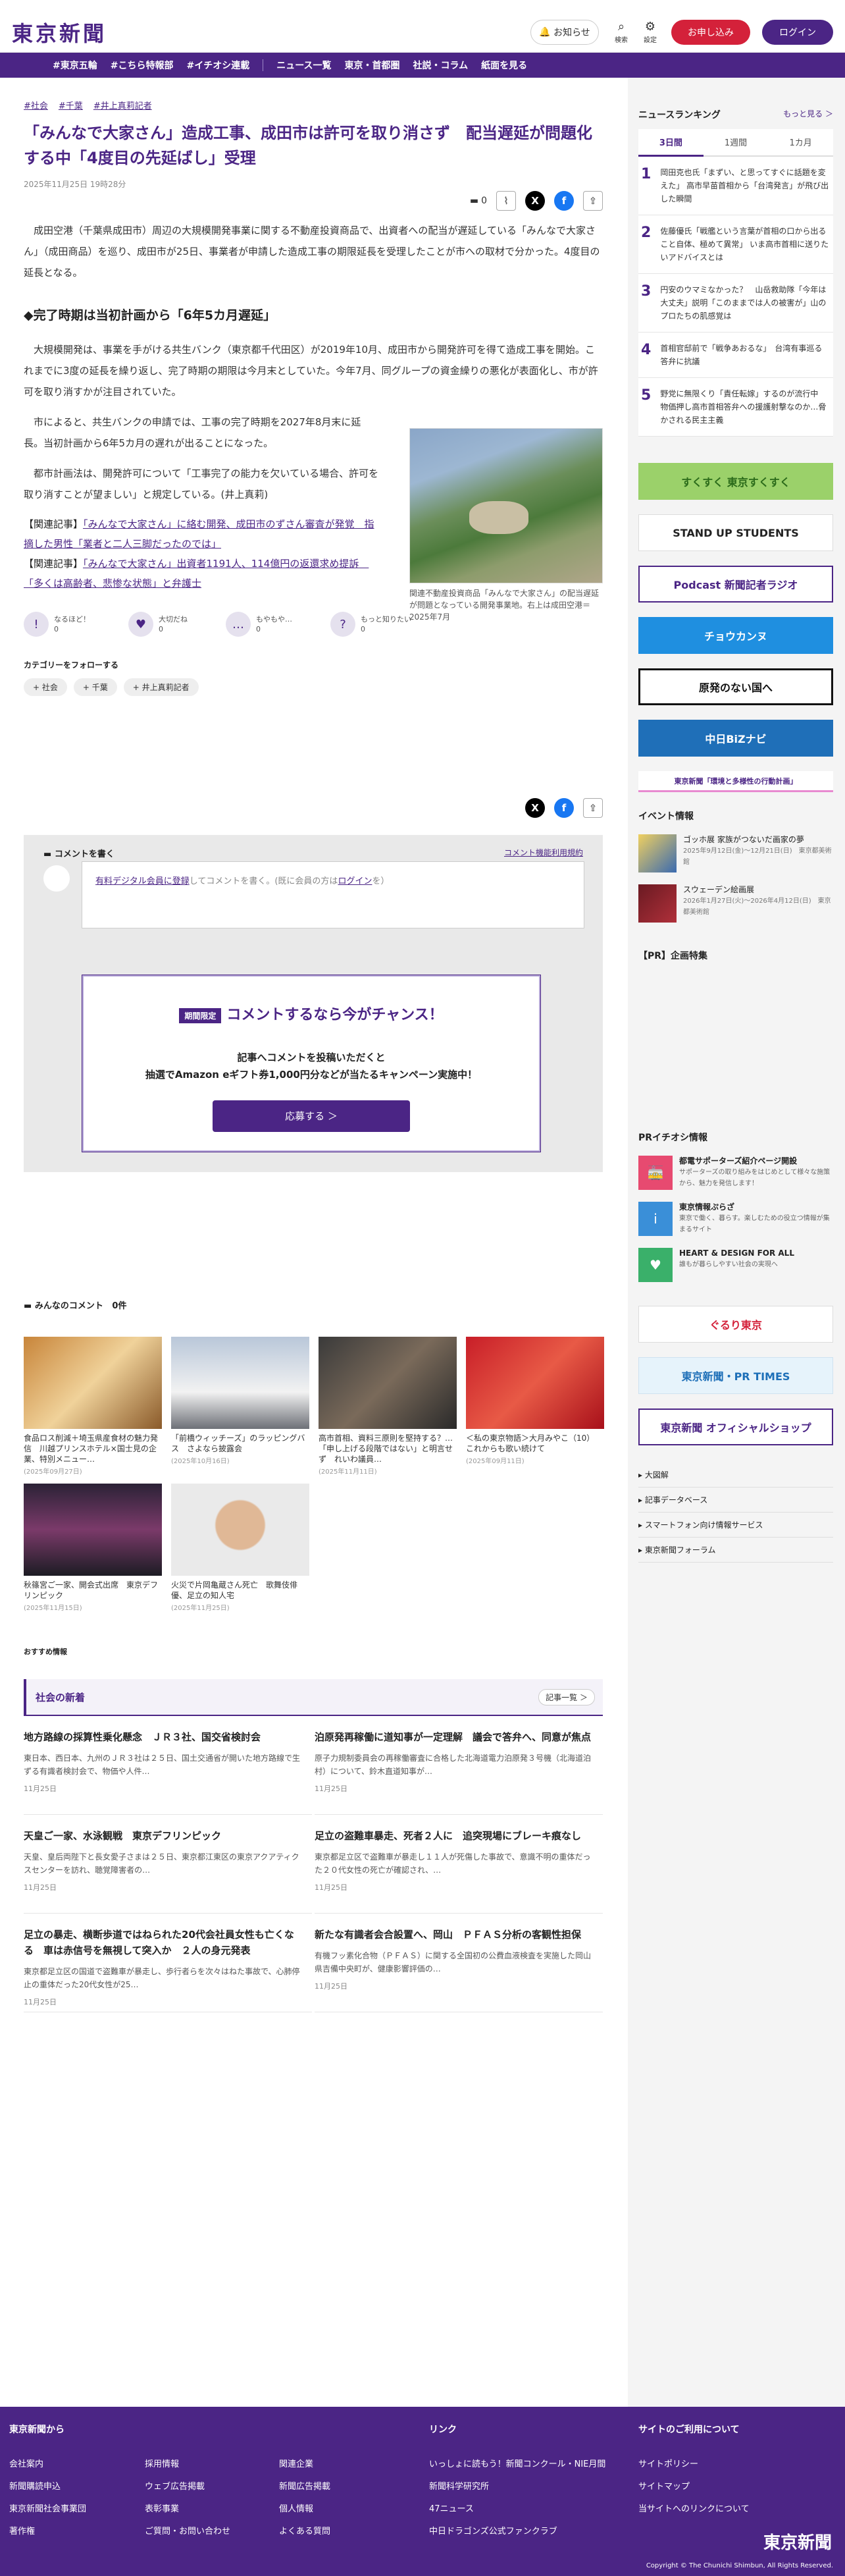 The width and height of the screenshot is (845, 2576). I want to click on comment-rules-link: コメント機能利用規約, so click(544, 852).